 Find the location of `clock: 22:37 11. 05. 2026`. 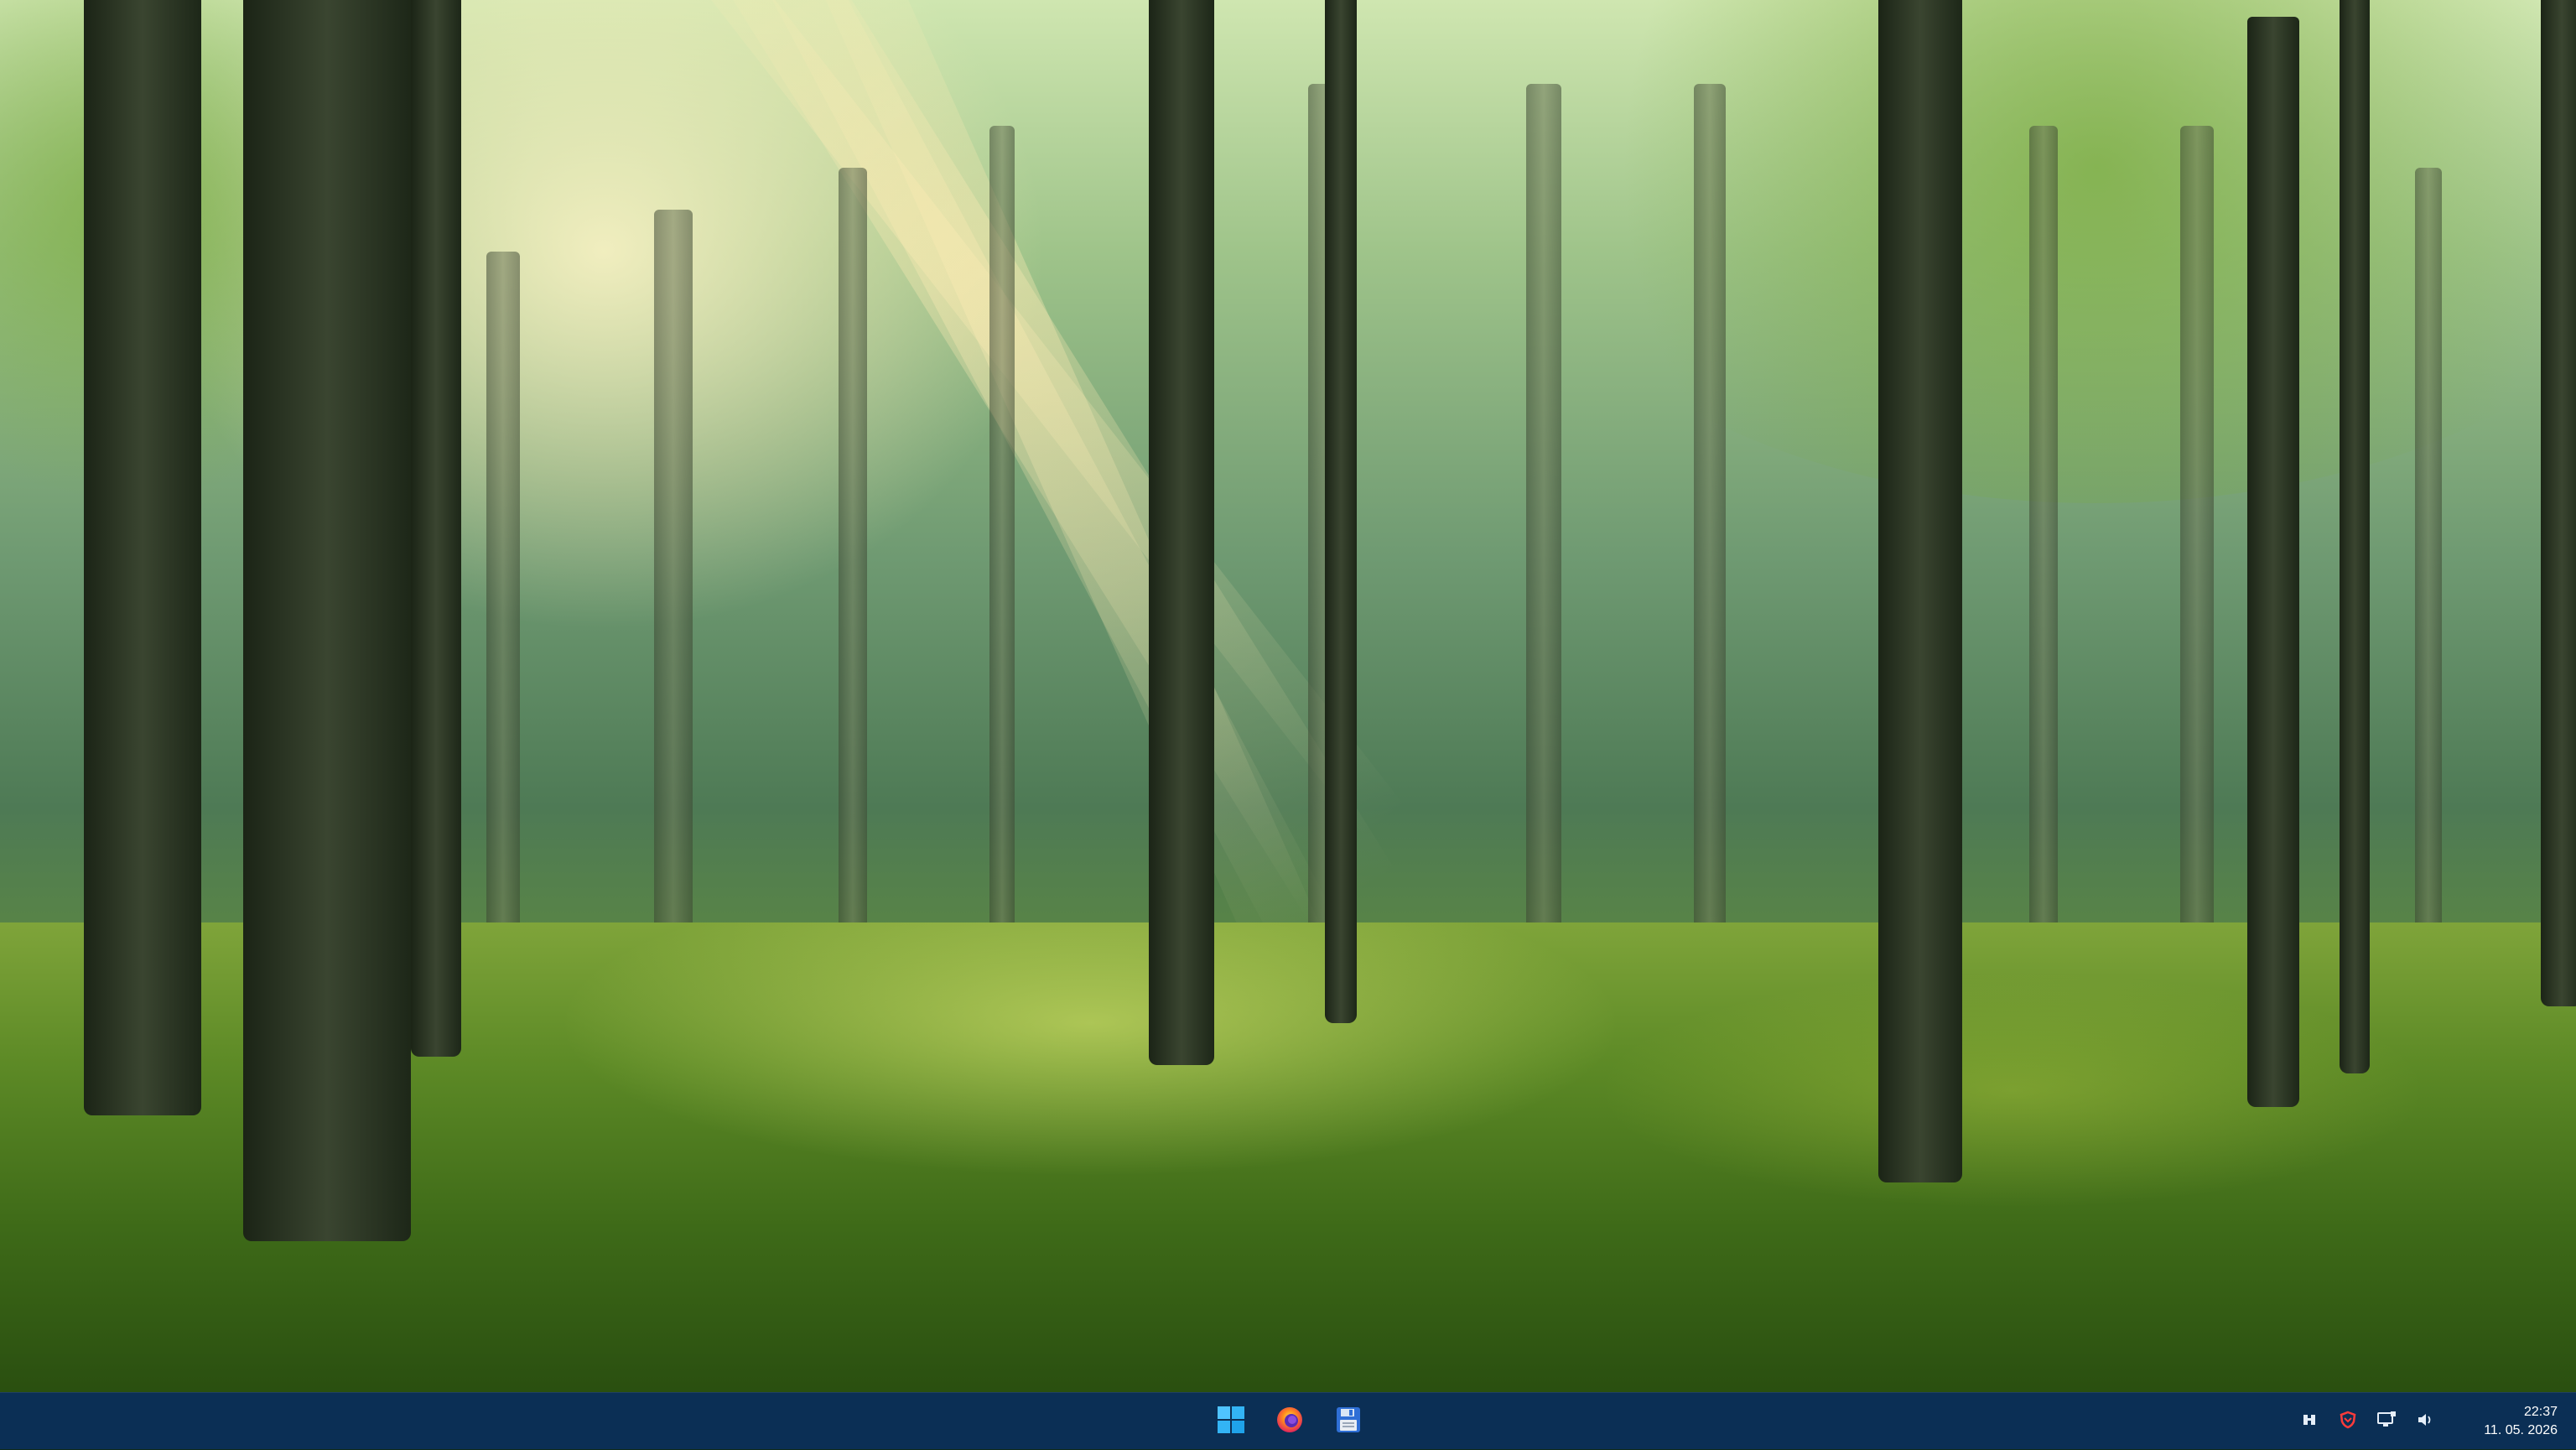

clock: 22:37 11. 05. 2026 is located at coordinates (2505, 1421).